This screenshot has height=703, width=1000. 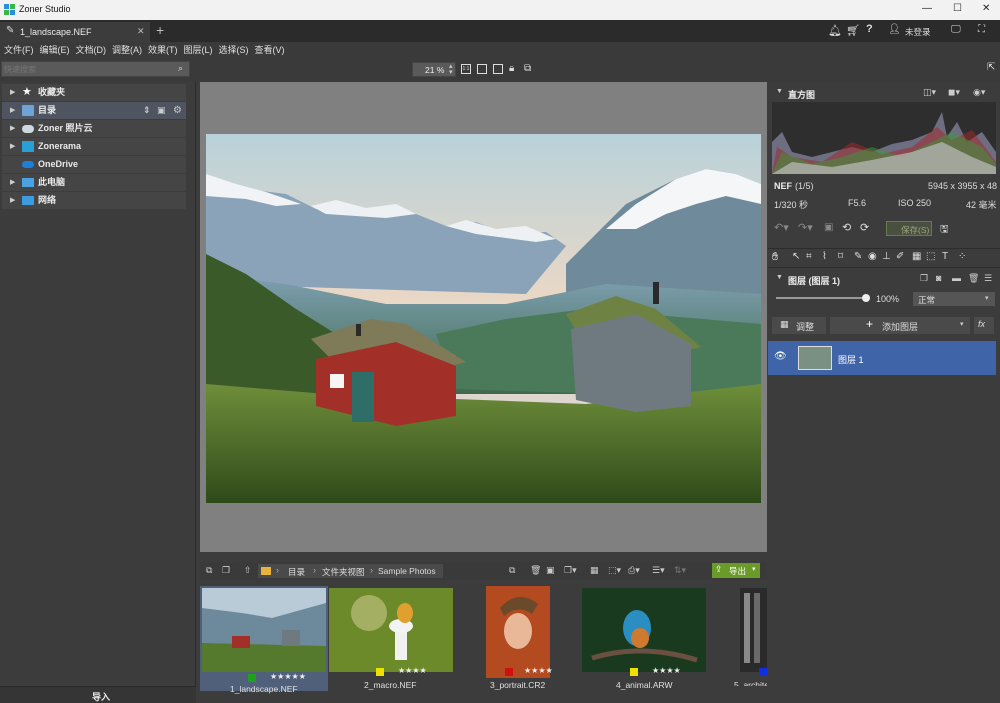 I want to click on account-label: 未登录, so click(x=918, y=32).